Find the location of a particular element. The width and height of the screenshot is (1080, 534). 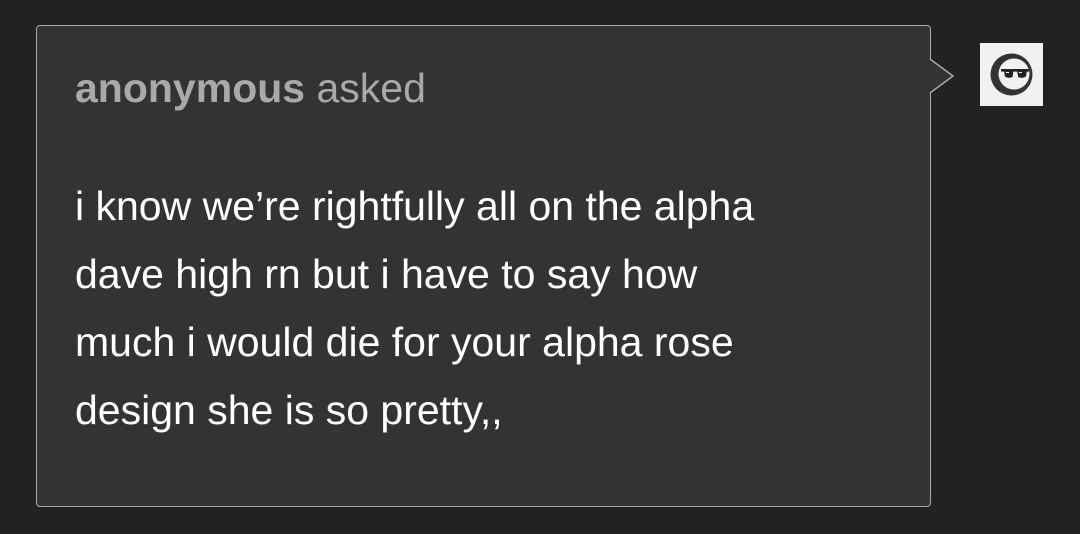

question-line: i know we’re rightfully all on the alpha is located at coordinates (415, 206).